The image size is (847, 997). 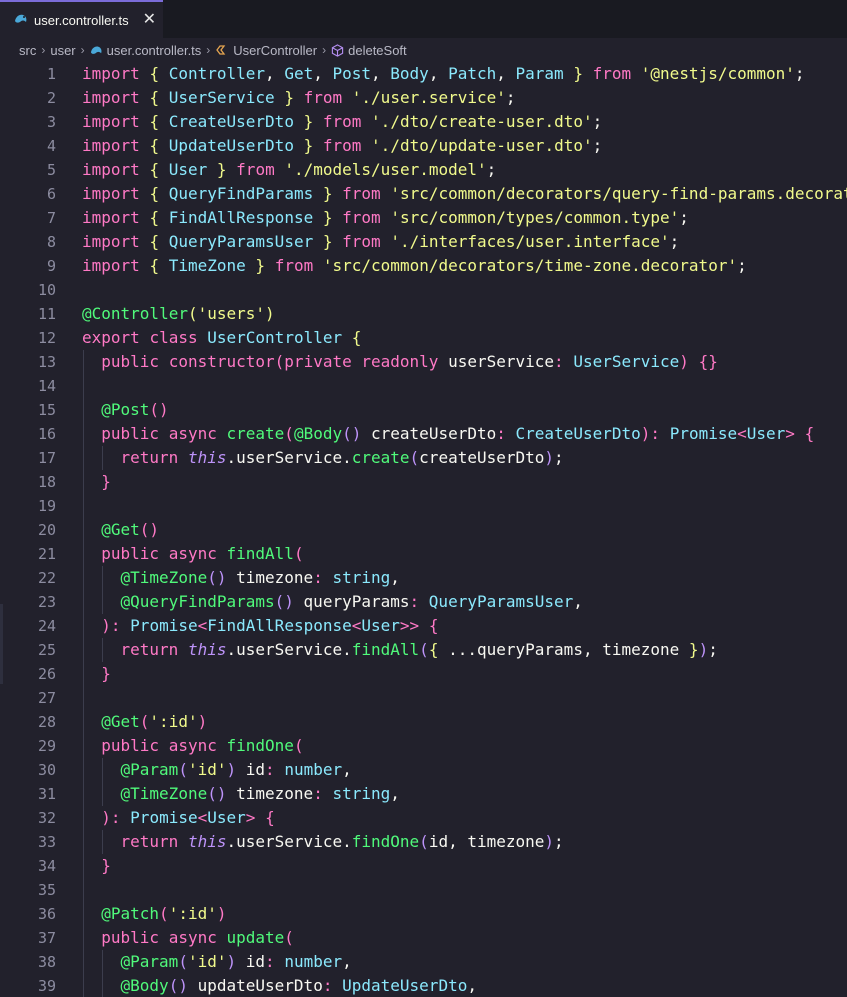 What do you see at coordinates (154, 722) in the screenshot?
I see `code-text: @Get(':id')` at bounding box center [154, 722].